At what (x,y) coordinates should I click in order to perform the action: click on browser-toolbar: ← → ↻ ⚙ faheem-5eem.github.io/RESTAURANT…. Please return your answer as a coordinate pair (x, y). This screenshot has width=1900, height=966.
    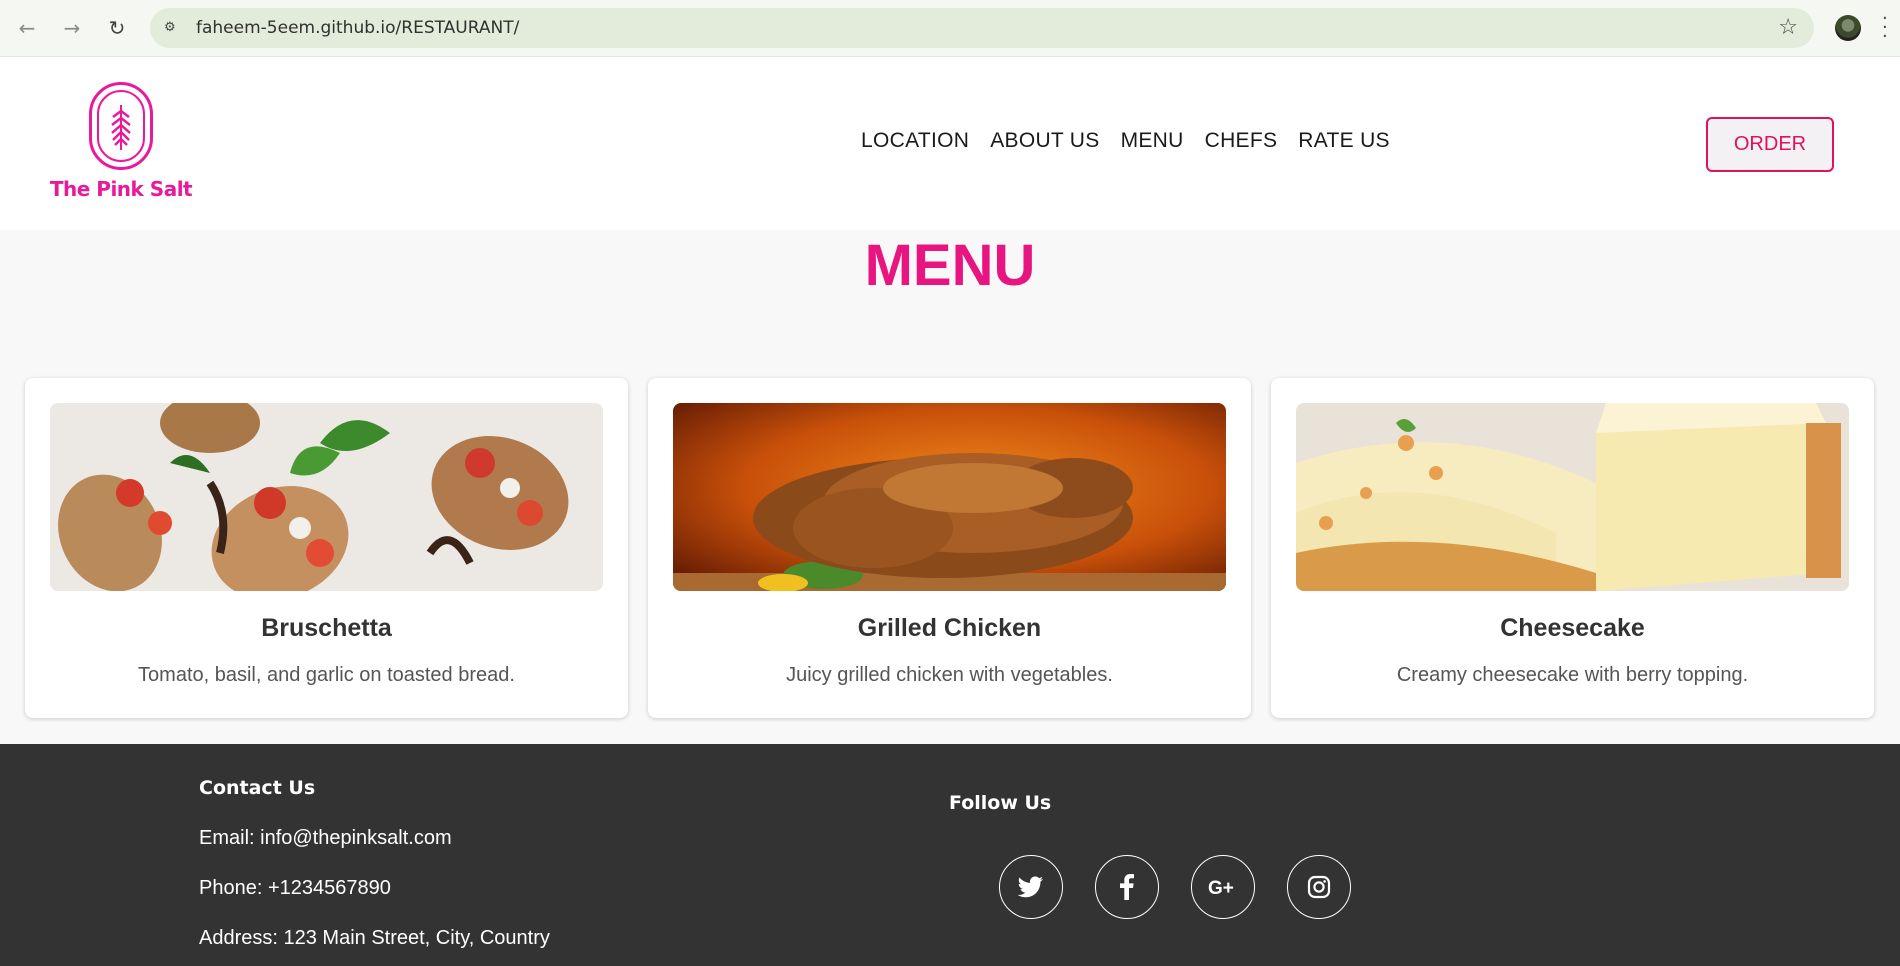
    Looking at the image, I should click on (950, 28).